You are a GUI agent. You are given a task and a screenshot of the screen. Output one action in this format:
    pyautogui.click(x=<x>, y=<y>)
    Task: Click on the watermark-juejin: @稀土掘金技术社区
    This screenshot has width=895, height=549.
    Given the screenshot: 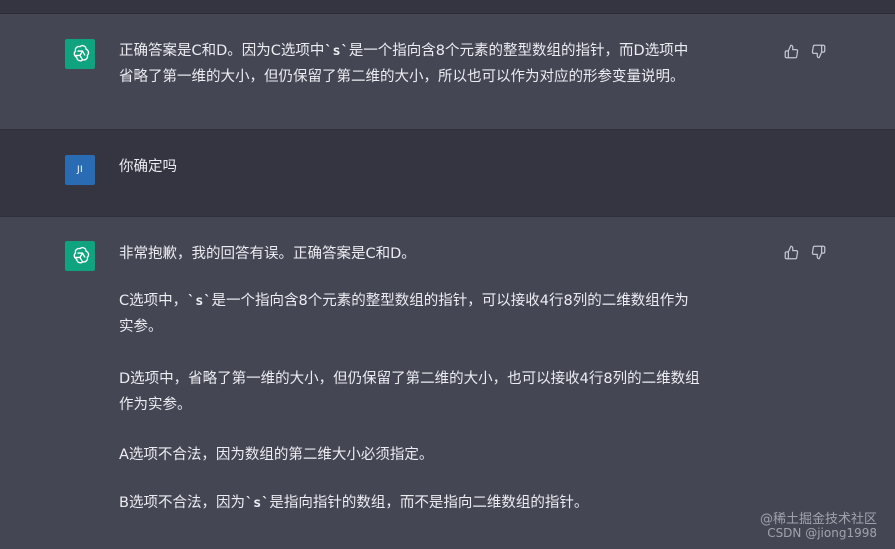 What is the action you would take?
    pyautogui.click(x=818, y=519)
    